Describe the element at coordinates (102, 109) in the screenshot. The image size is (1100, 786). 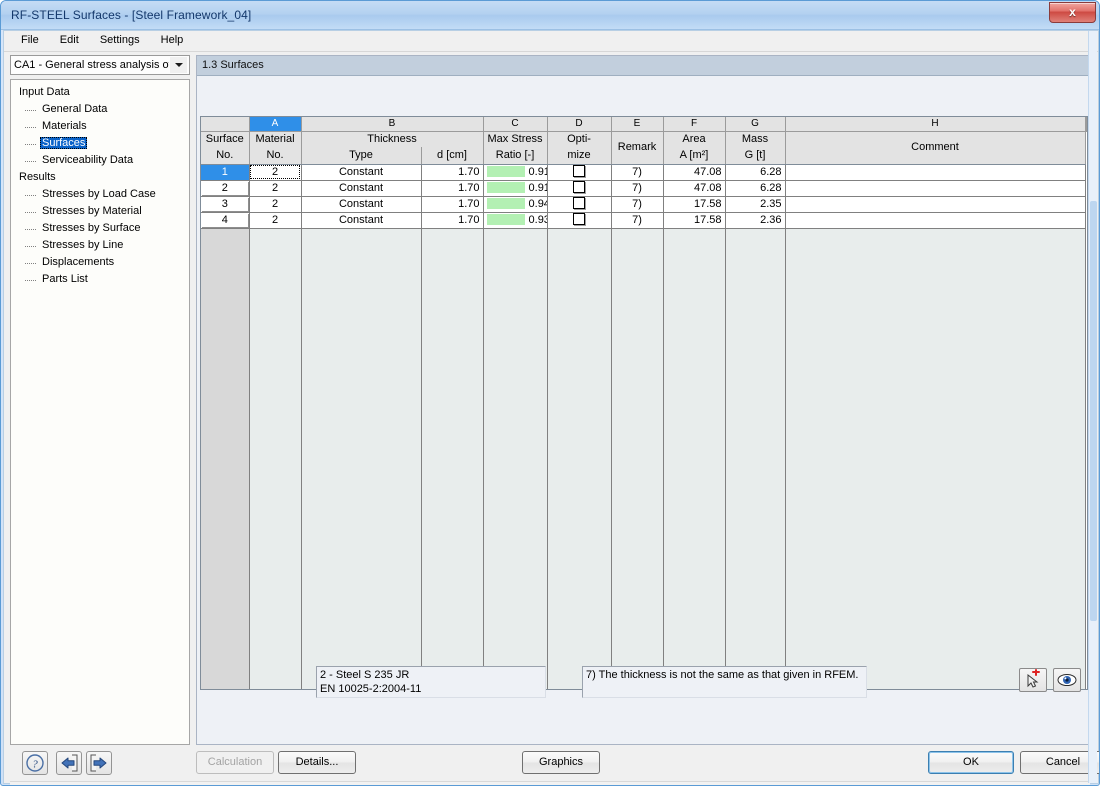
I see `tree-item-general-data: General Data` at that location.